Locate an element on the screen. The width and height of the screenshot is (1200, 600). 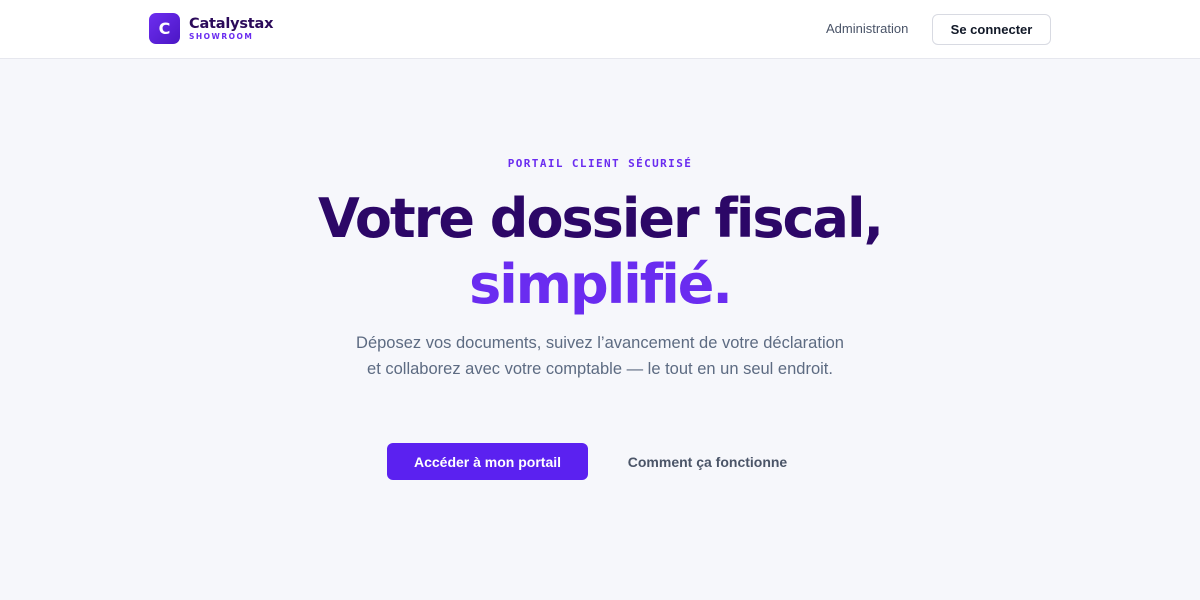
access-portal-button: Accéder à mon portail is located at coordinates (487, 461).